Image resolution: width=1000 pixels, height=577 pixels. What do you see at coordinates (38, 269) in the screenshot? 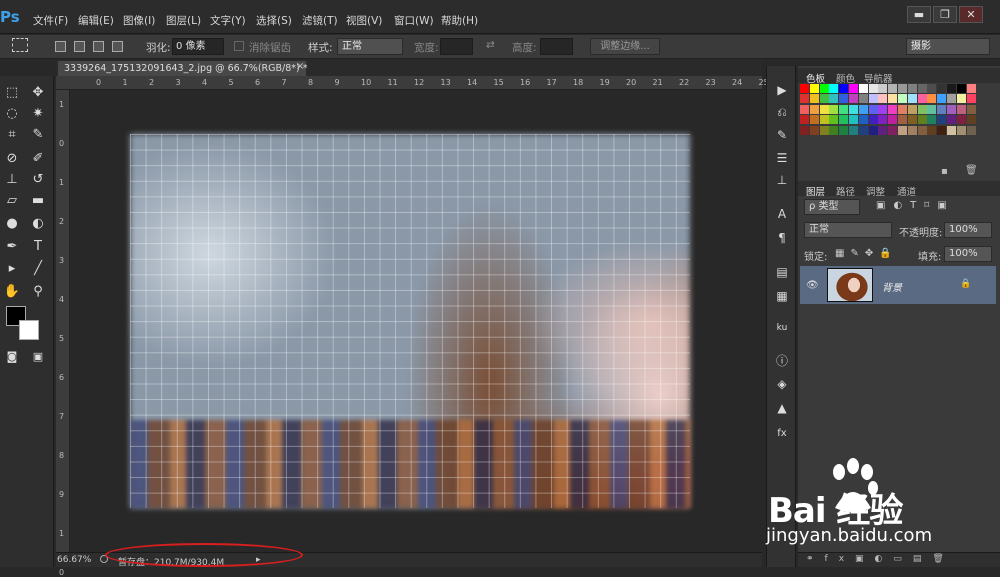
I see `line-icon: ╱` at bounding box center [38, 269].